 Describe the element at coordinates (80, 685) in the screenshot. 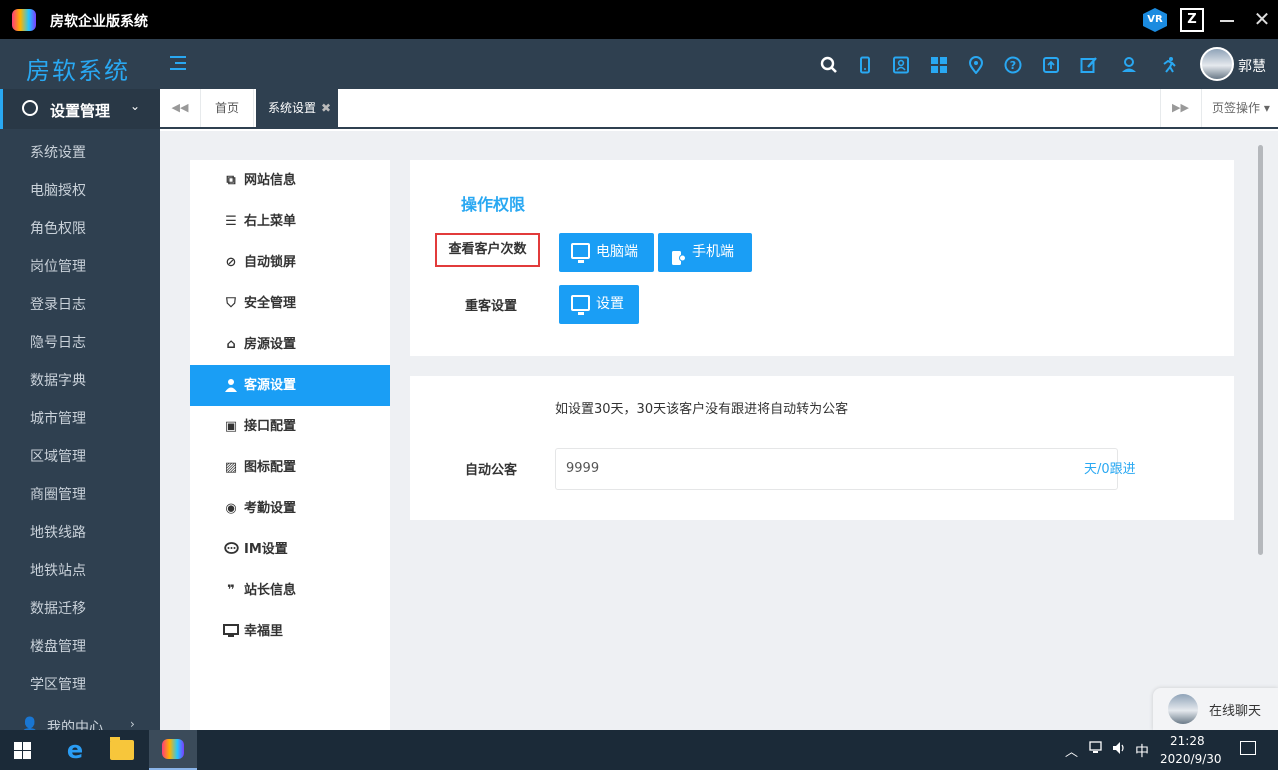

I see `sidebar-item-school-district: 学区管理` at that location.